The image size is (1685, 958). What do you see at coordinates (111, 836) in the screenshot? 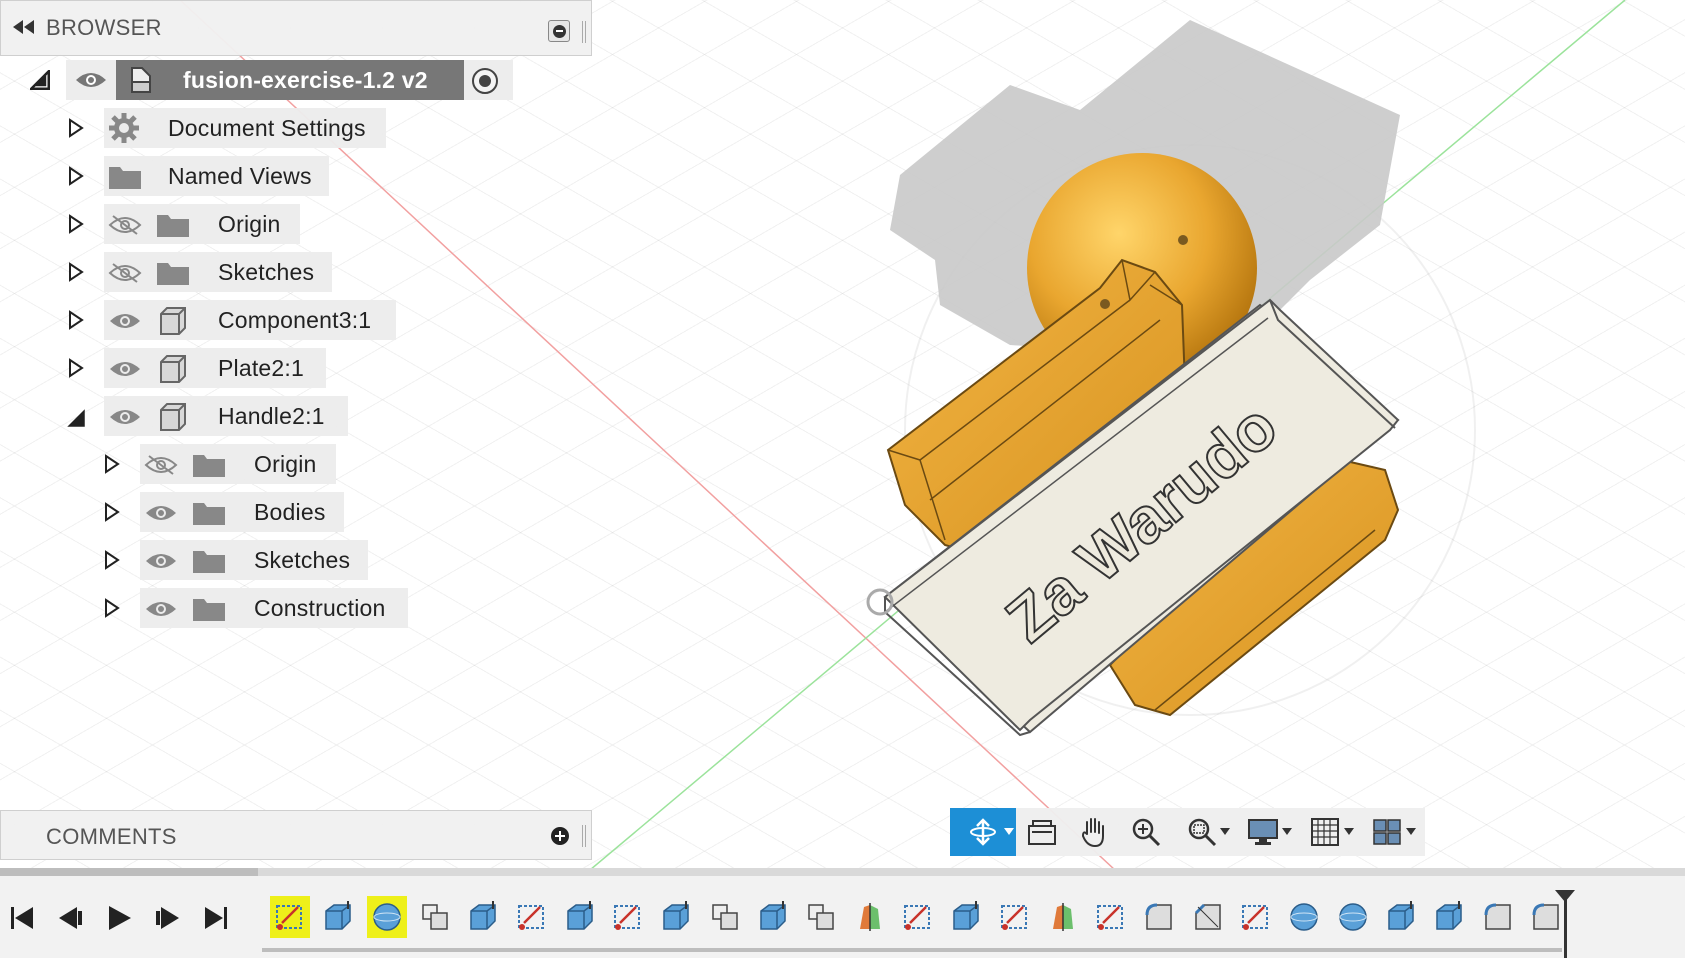
I see `comments-title: COMMENTS` at bounding box center [111, 836].